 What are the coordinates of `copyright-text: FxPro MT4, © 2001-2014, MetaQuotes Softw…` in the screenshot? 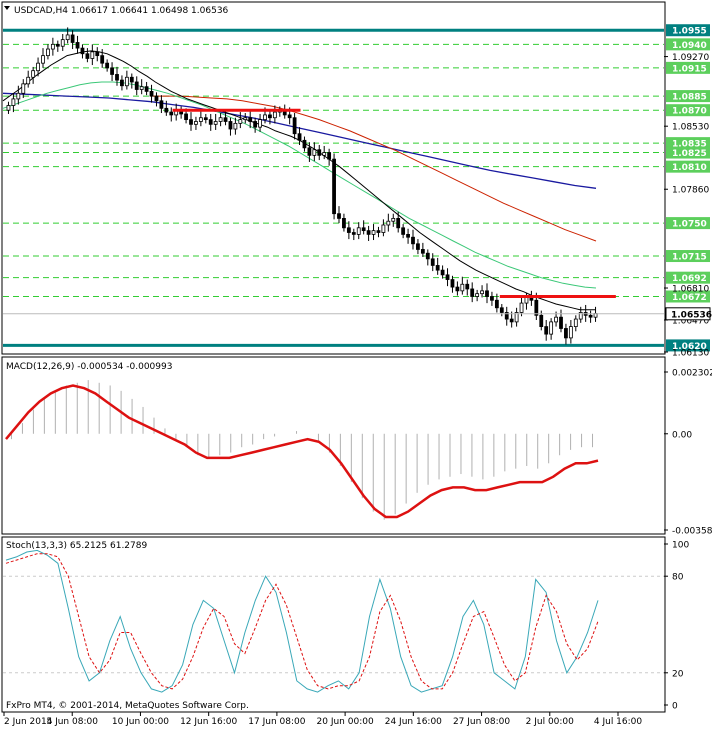 It's located at (127, 706).